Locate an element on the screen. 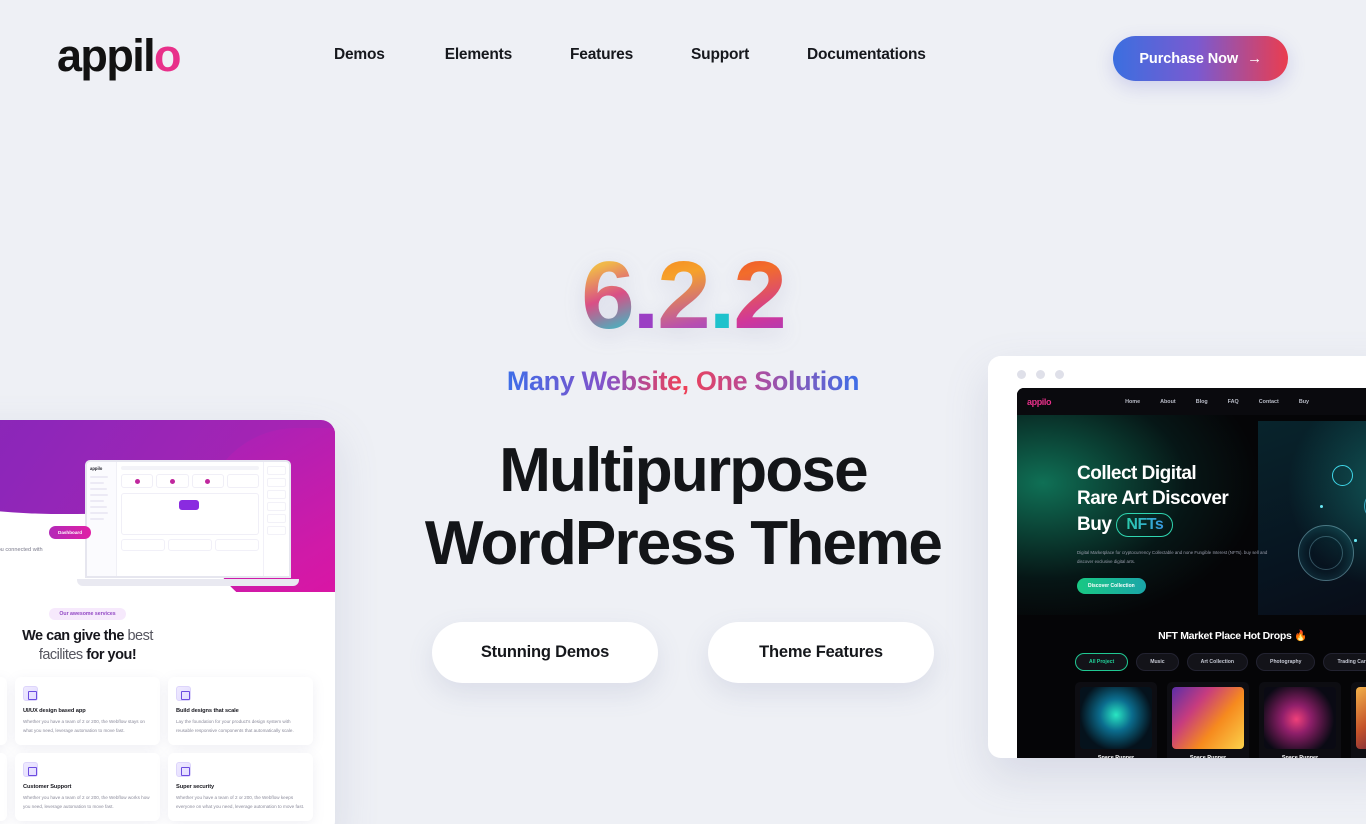 The image size is (1366, 824). saas-cta-row: ◉Try it free ▣Get a demo is located at coordinates (25, 584).